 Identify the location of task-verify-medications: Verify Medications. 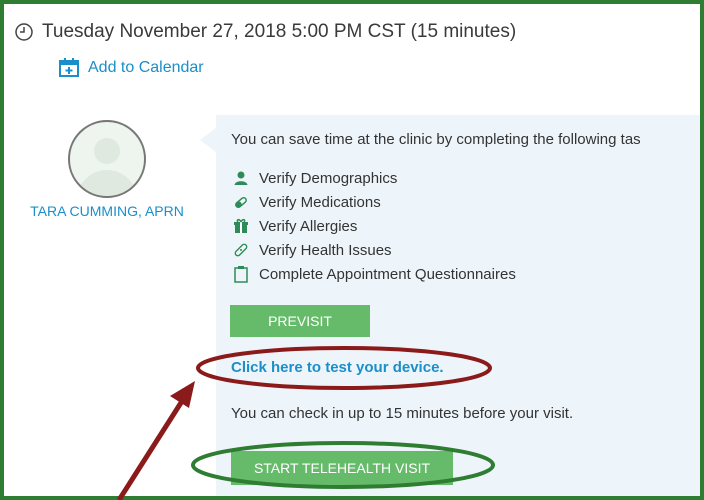
(373, 202).